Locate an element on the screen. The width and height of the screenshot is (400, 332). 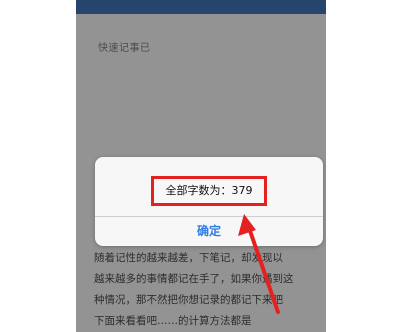
word-count-message: 全部字数为：379 is located at coordinates (209, 190).